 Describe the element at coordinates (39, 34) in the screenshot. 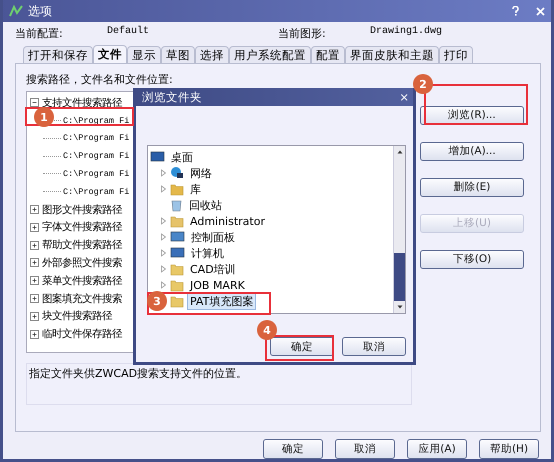

I see `config-label: 当前配置:` at that location.